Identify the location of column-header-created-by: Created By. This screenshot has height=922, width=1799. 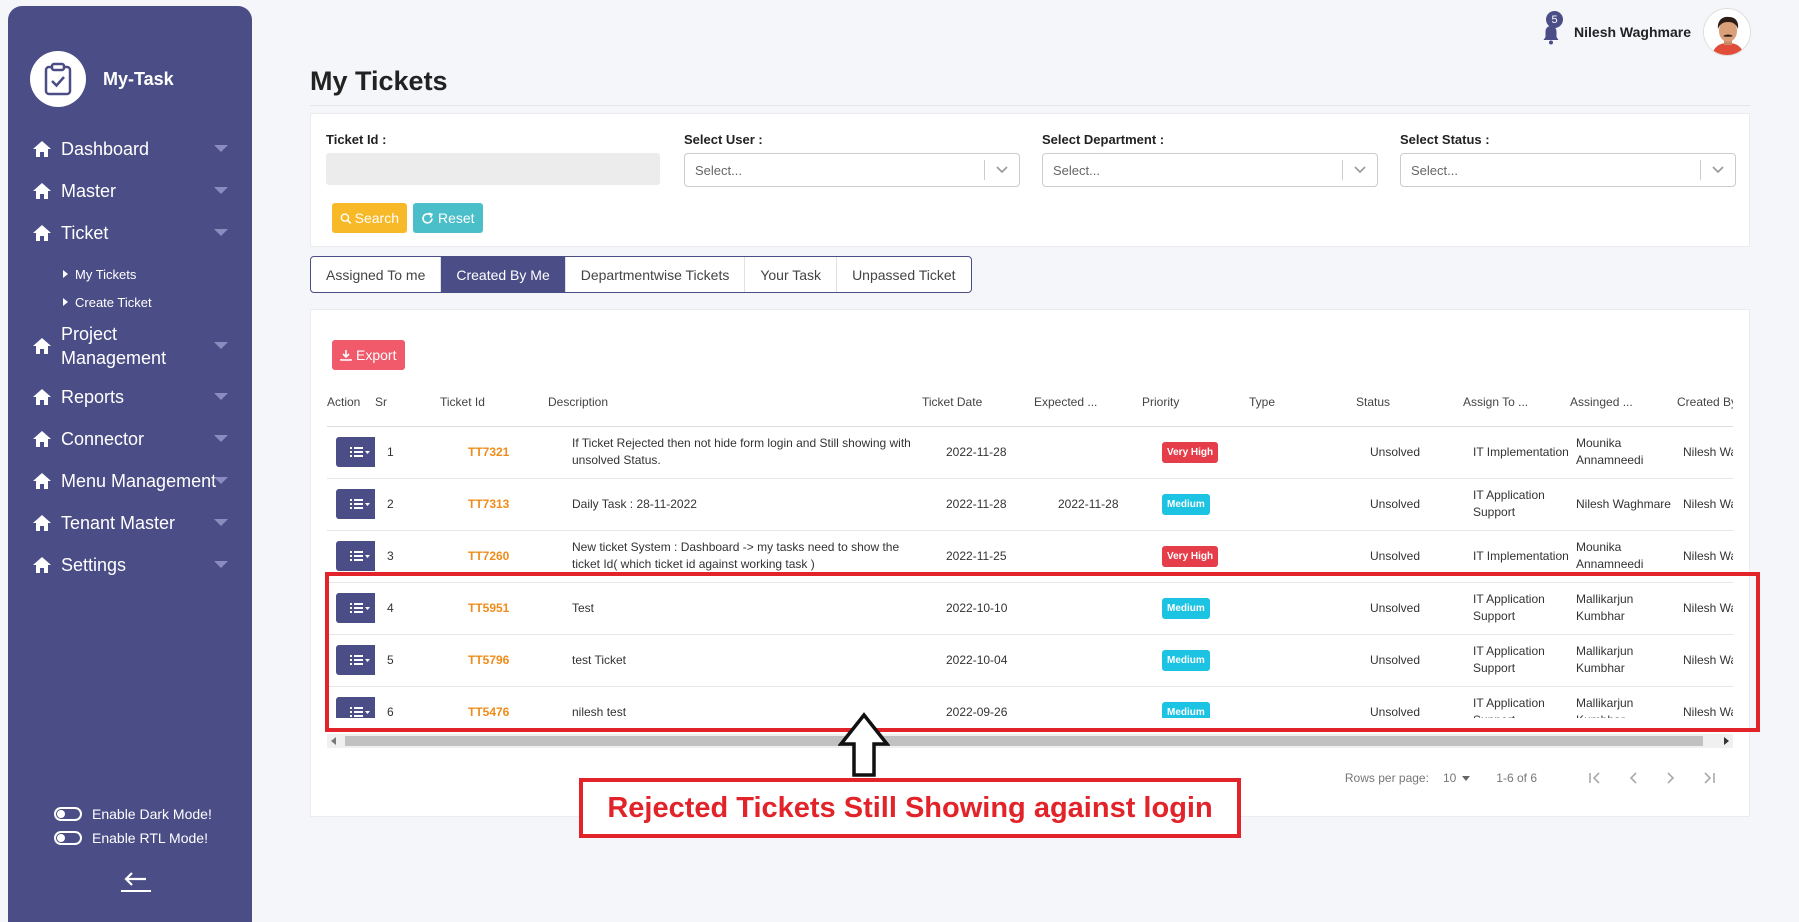
(1705, 402).